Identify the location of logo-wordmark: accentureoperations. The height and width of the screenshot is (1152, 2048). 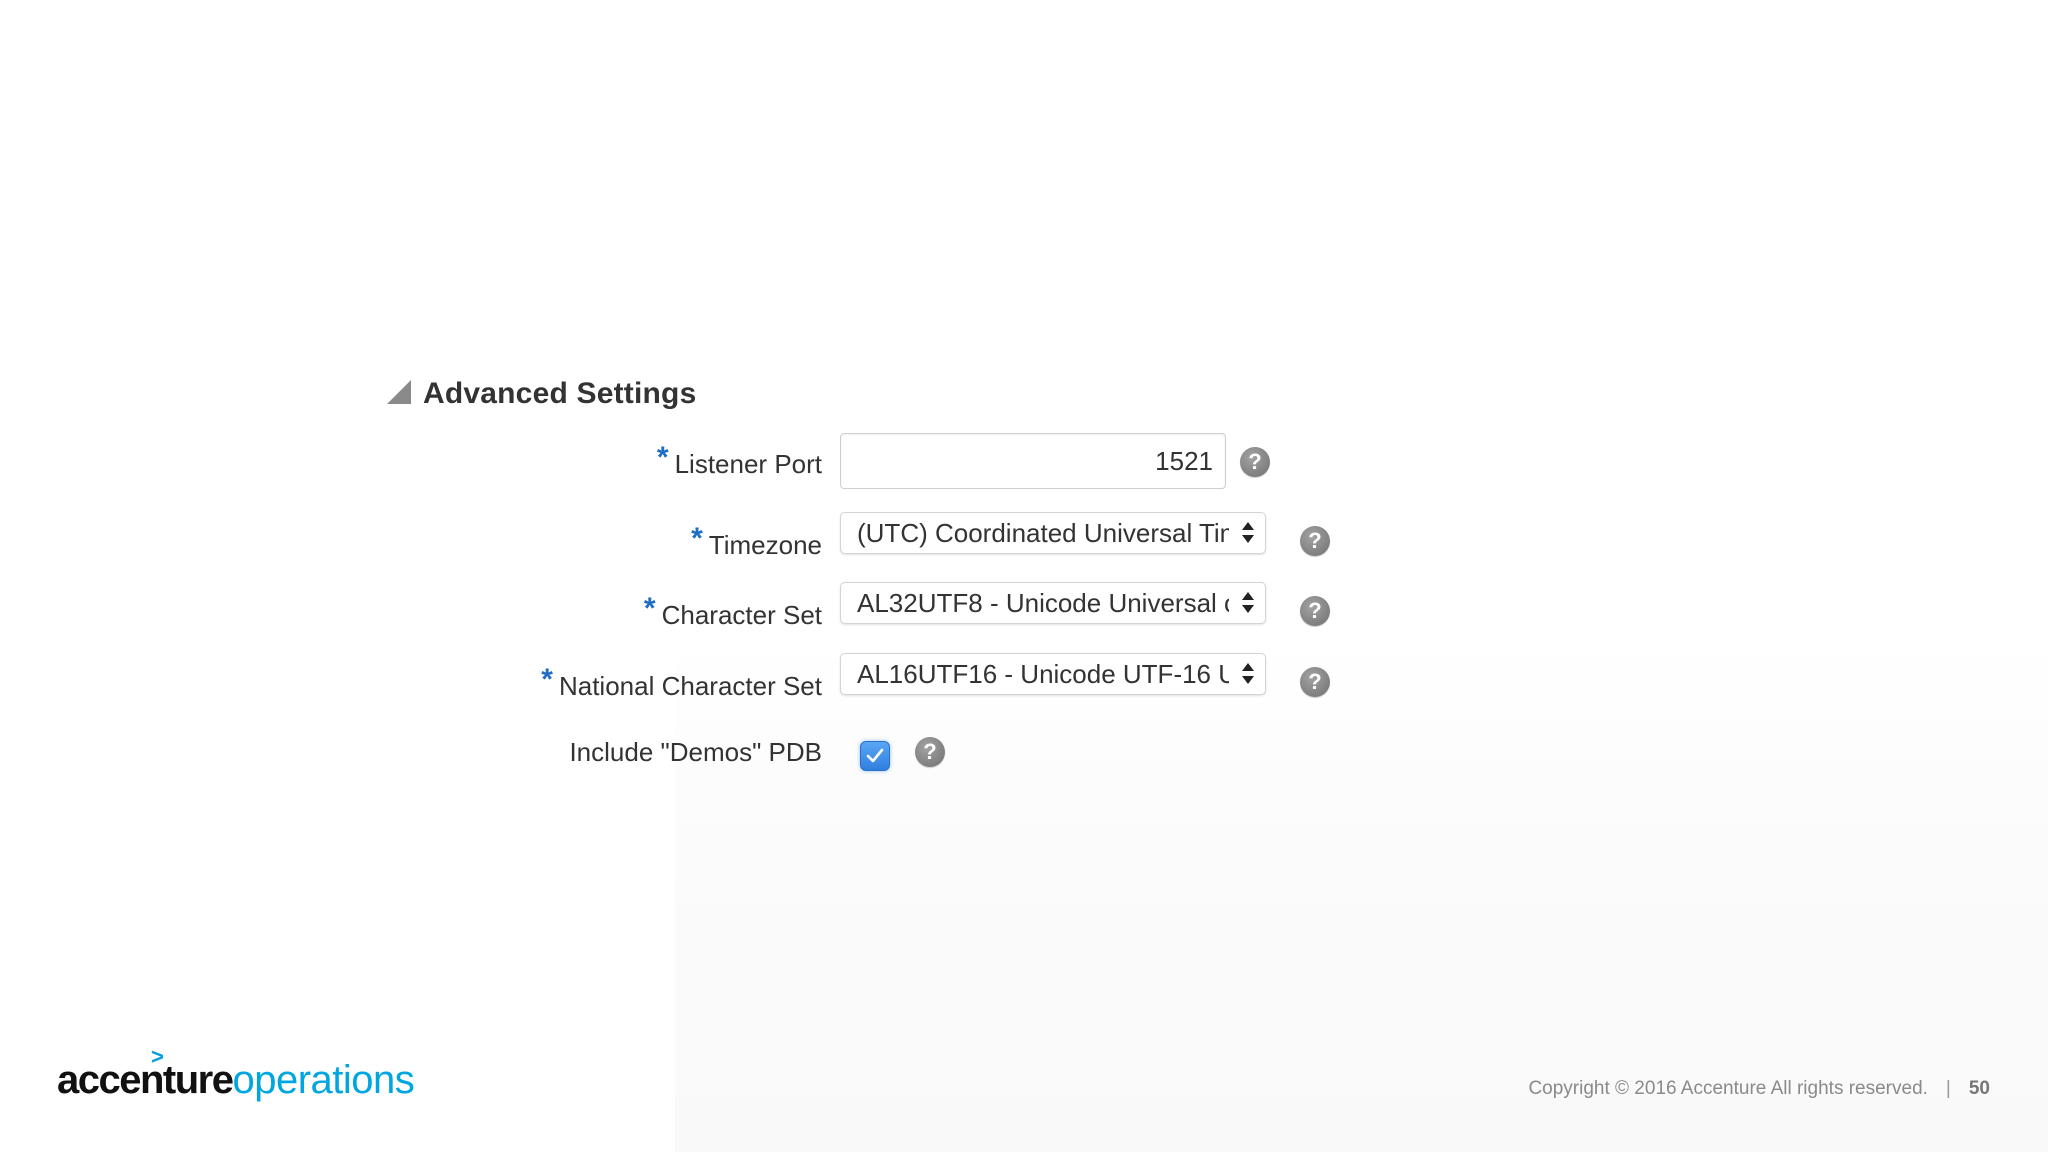
(236, 1080).